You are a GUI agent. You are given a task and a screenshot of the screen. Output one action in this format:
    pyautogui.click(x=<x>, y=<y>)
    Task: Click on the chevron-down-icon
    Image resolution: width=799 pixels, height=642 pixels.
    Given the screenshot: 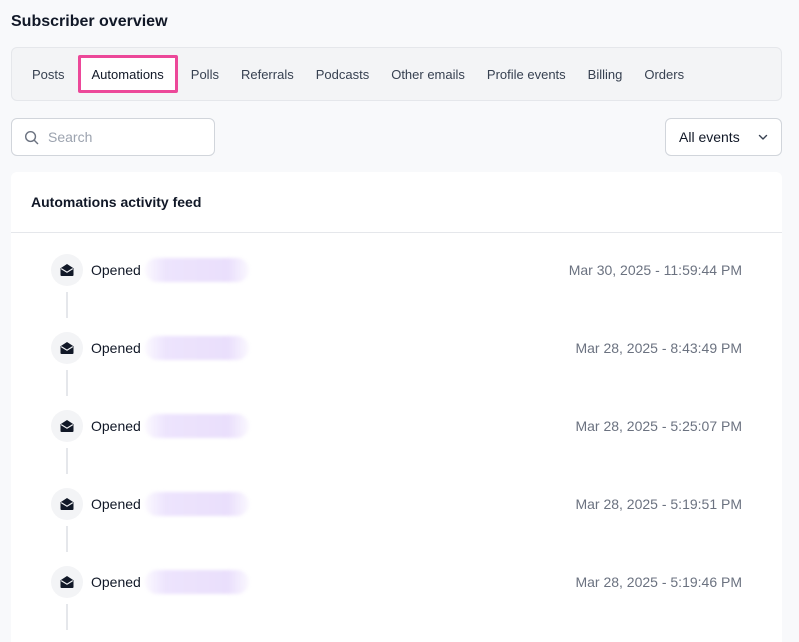 What is the action you would take?
    pyautogui.click(x=763, y=137)
    